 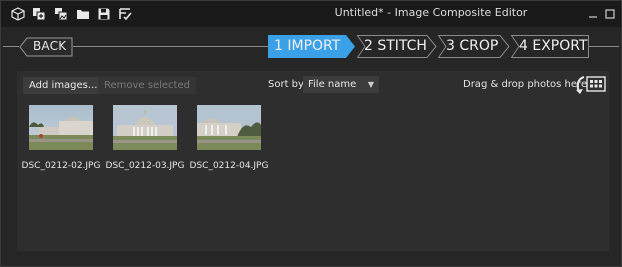 What do you see at coordinates (307, 46) in the screenshot?
I see `step-import-label: 1 IMPORT` at bounding box center [307, 46].